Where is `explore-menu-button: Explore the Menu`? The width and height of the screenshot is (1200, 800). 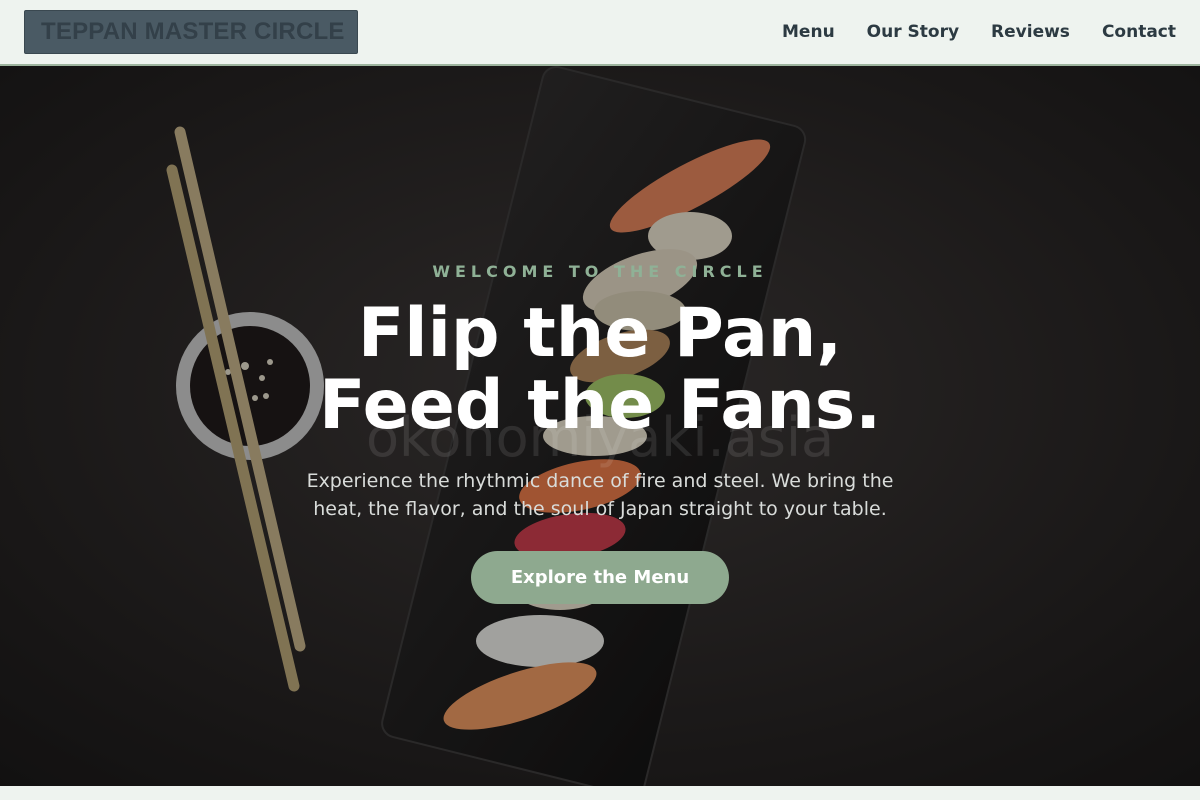
explore-menu-button: Explore the Menu is located at coordinates (600, 577).